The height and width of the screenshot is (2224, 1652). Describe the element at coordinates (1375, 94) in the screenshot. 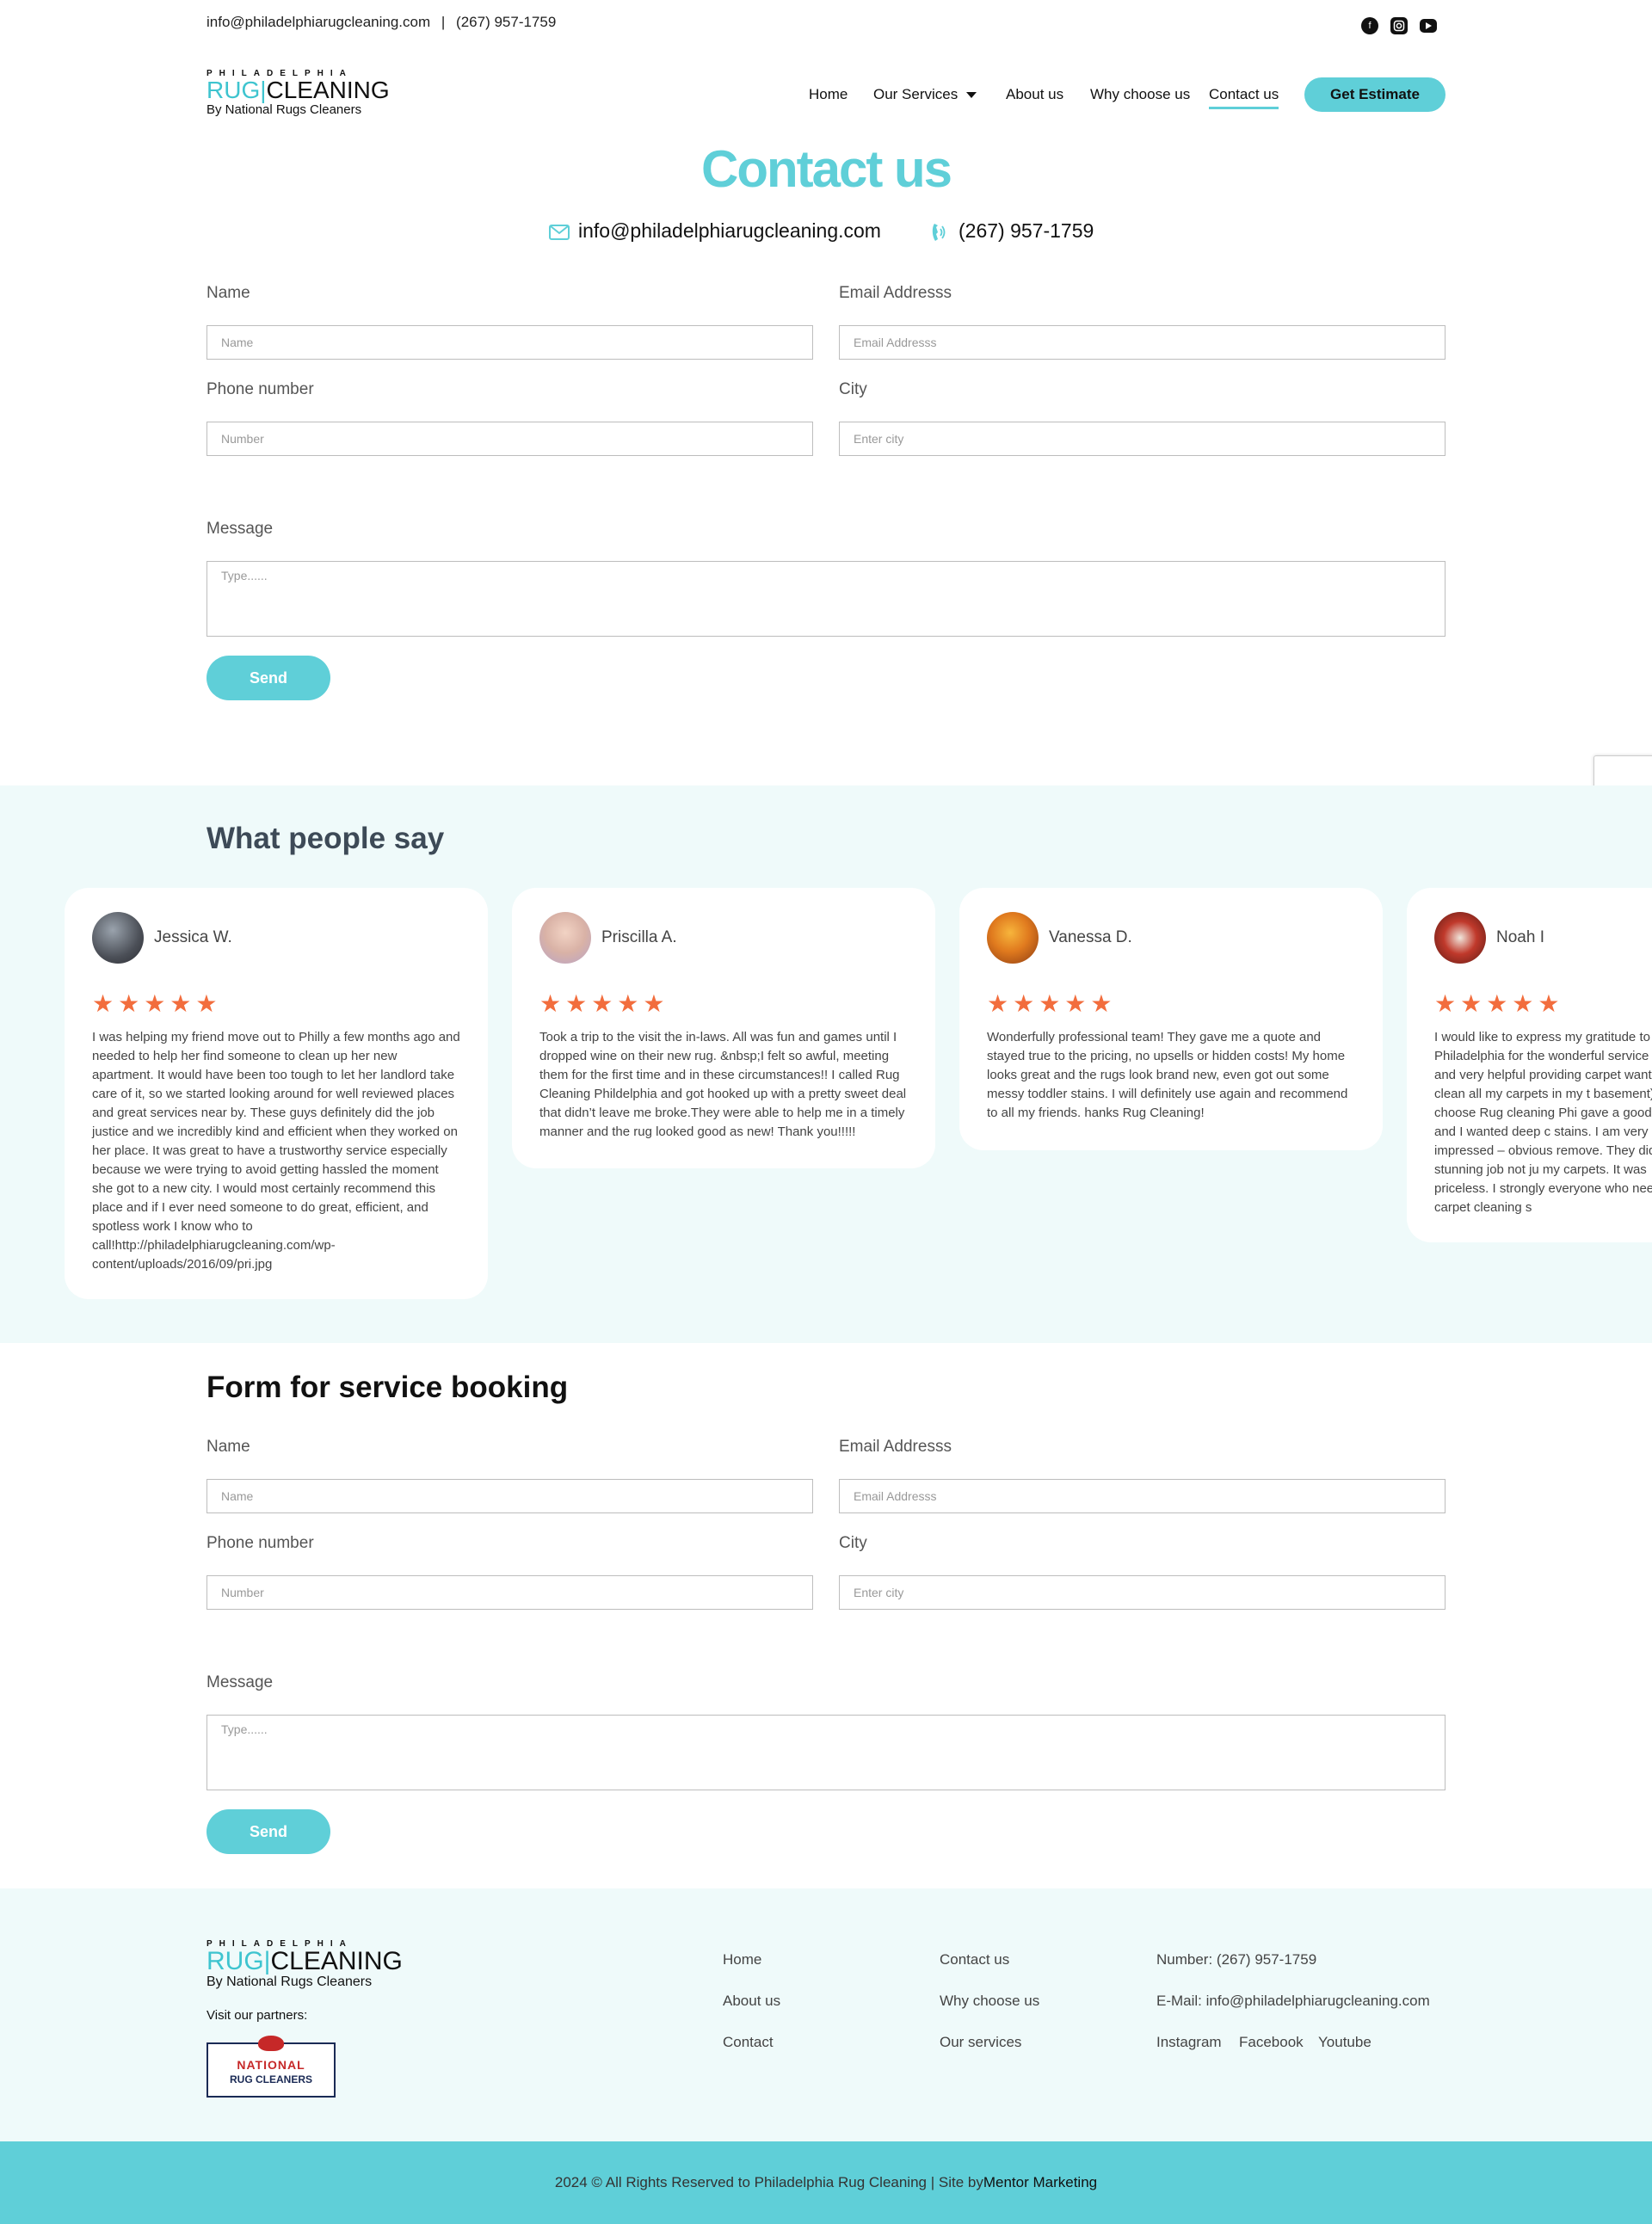

I see `get-estimate-button: Get Estimate` at that location.